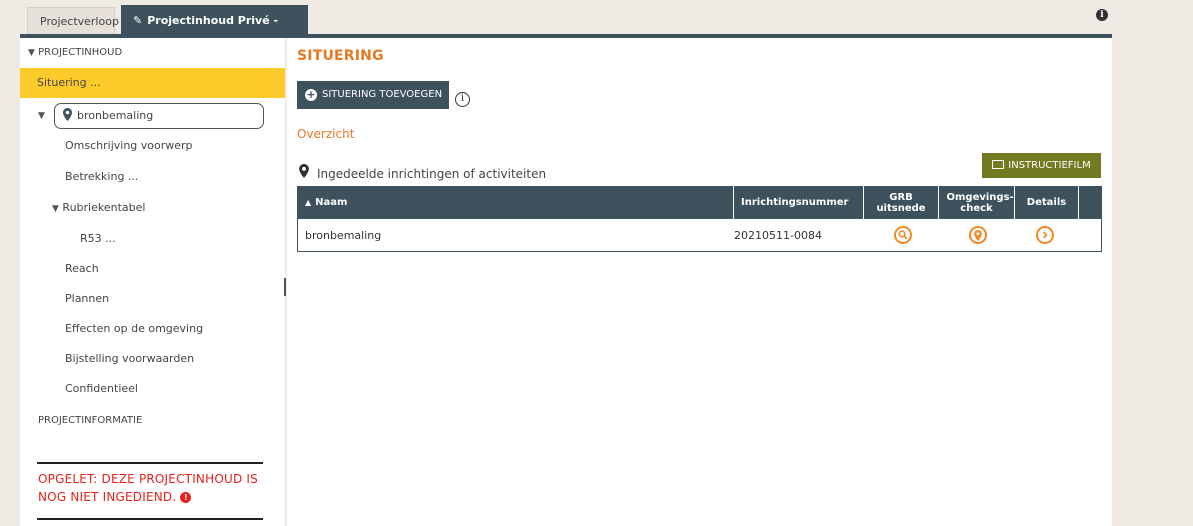 The width and height of the screenshot is (1193, 526). I want to click on column-header-label: GRB uitsnede, so click(901, 202).